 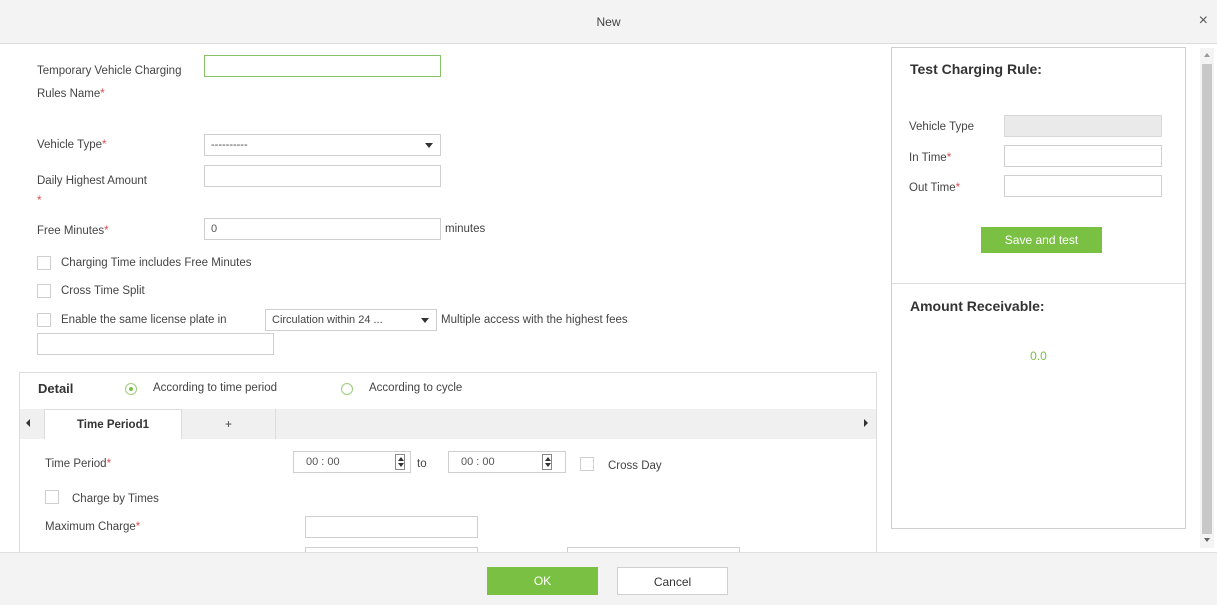 I want to click on rule-name-label: Temporary Vehicle Charging Rules Name*, so click(x=109, y=82).